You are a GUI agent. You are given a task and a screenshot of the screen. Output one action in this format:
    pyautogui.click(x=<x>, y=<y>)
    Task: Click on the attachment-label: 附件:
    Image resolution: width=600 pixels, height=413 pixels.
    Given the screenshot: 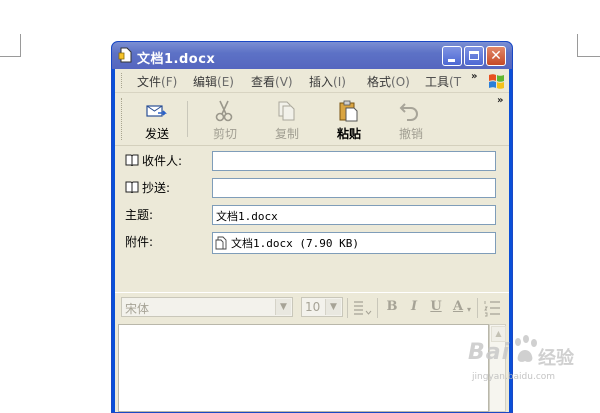 What is the action you would take?
    pyautogui.click(x=139, y=242)
    